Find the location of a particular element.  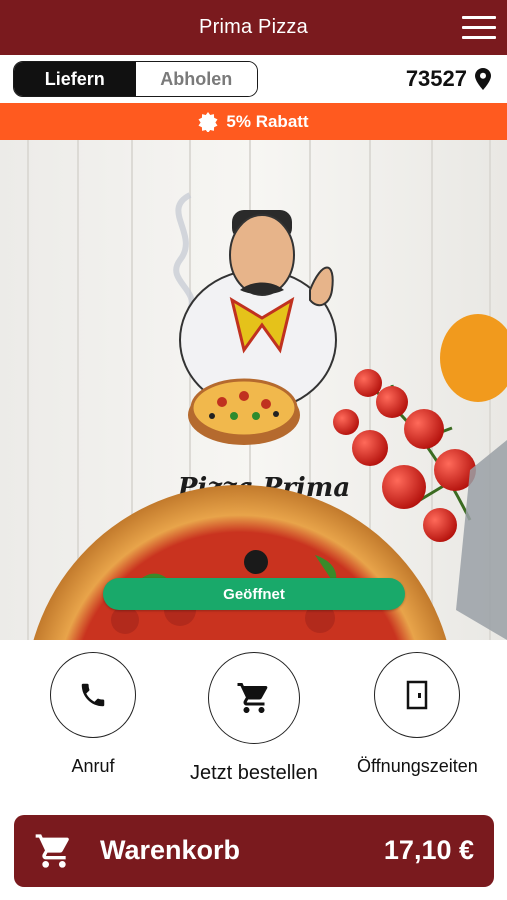

door-icon is located at coordinates (417, 695).